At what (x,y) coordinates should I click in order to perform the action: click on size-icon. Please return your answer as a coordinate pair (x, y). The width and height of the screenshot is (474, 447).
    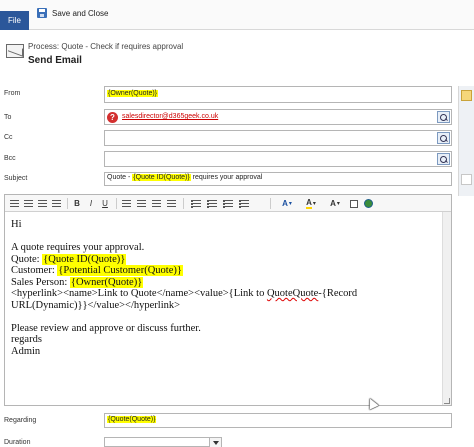
    Looking at the image, I should click on (42, 203).